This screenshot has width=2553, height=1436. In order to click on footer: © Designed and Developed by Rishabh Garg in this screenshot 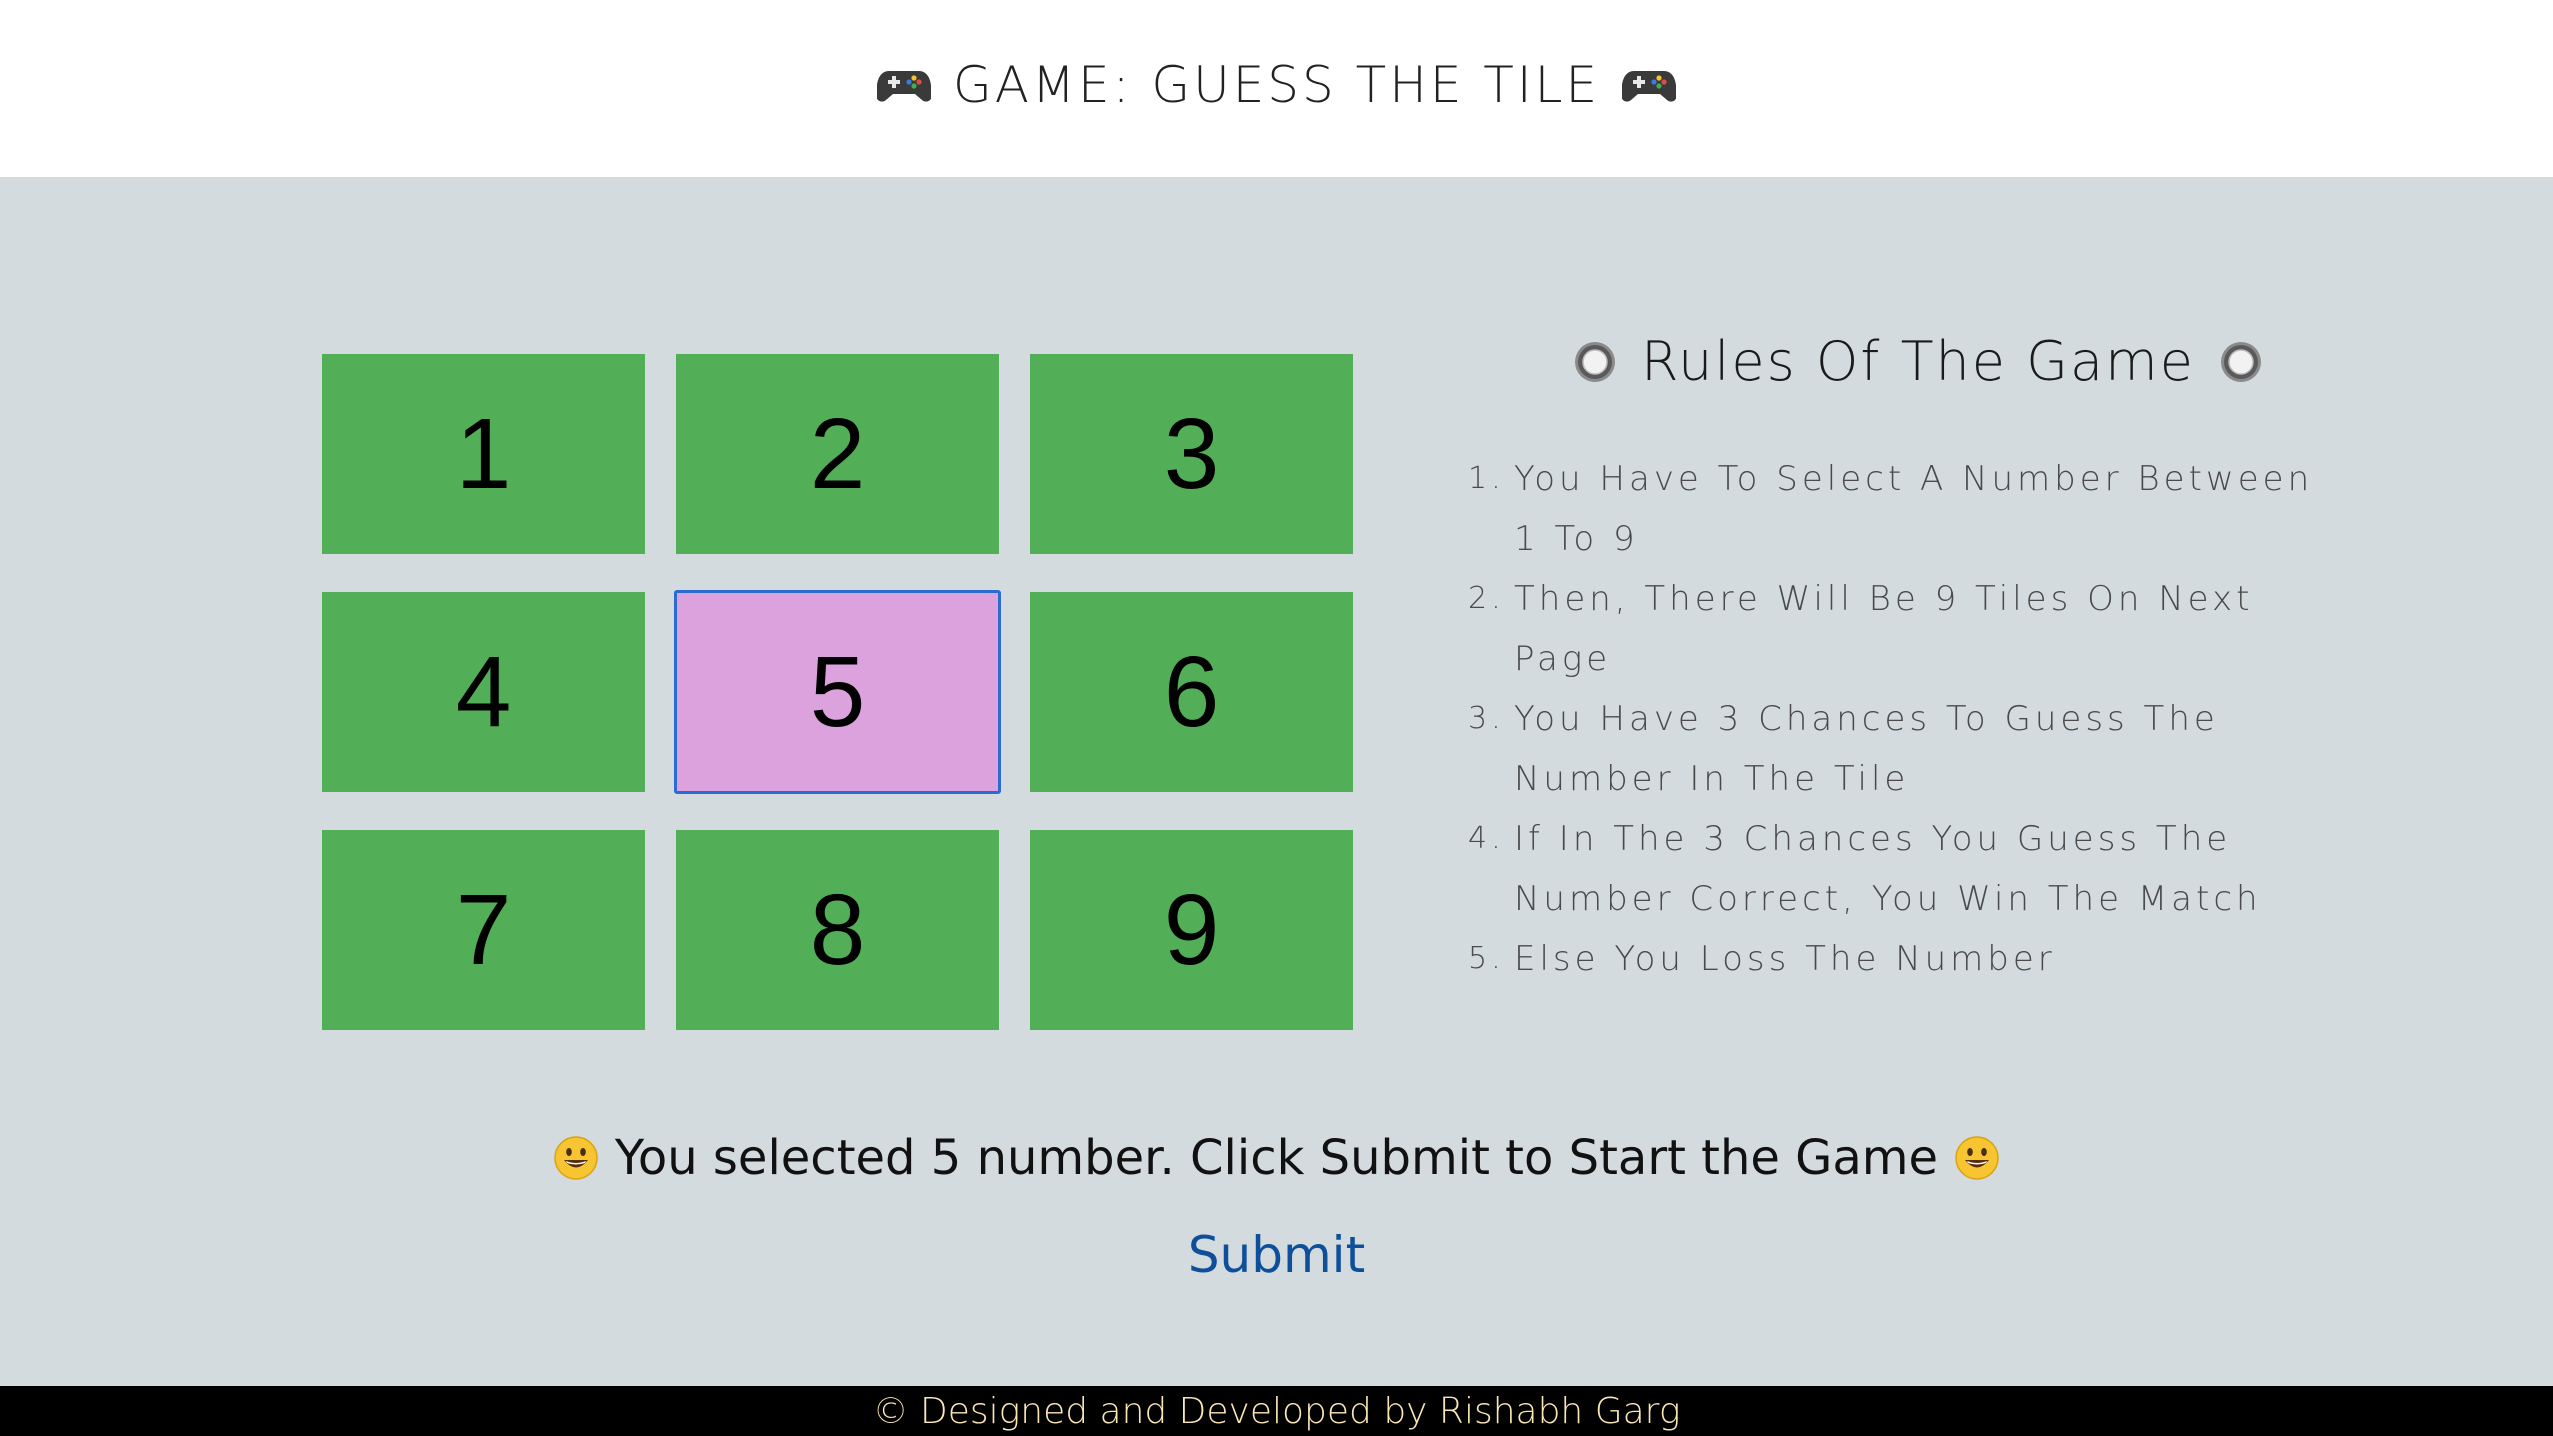, I will do `click(1276, 1411)`.